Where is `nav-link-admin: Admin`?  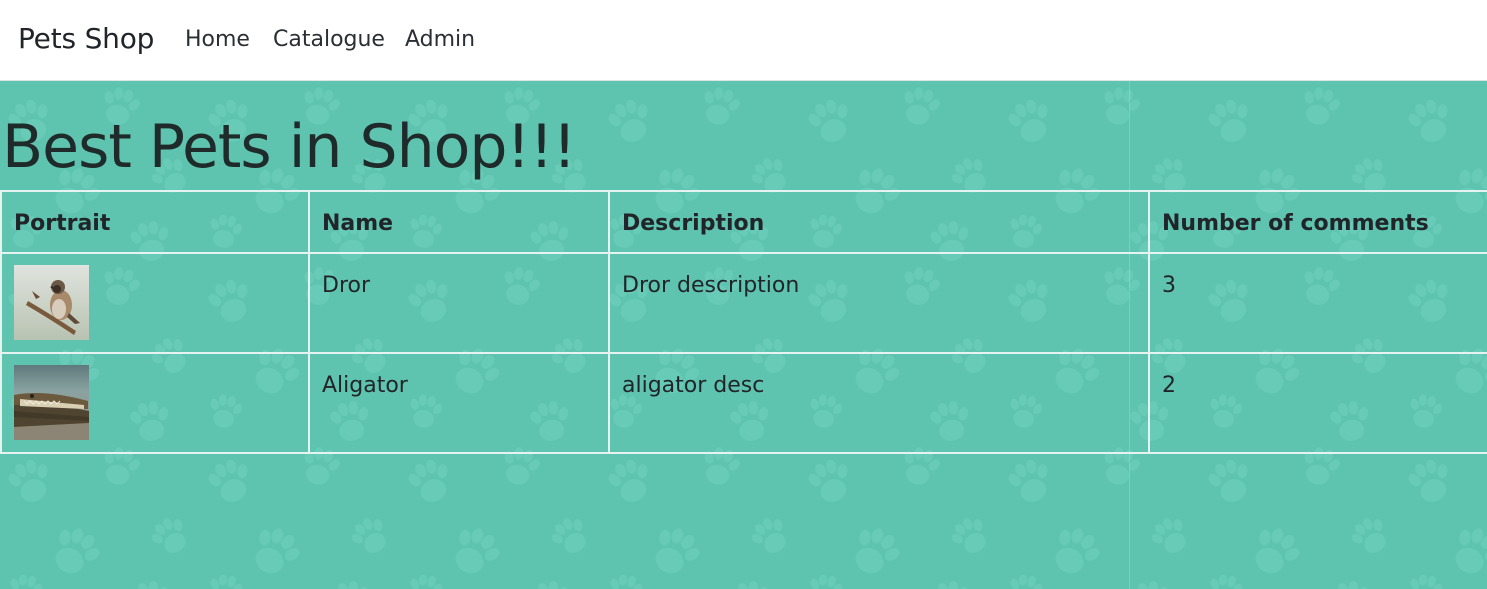 nav-link-admin: Admin is located at coordinates (440, 40).